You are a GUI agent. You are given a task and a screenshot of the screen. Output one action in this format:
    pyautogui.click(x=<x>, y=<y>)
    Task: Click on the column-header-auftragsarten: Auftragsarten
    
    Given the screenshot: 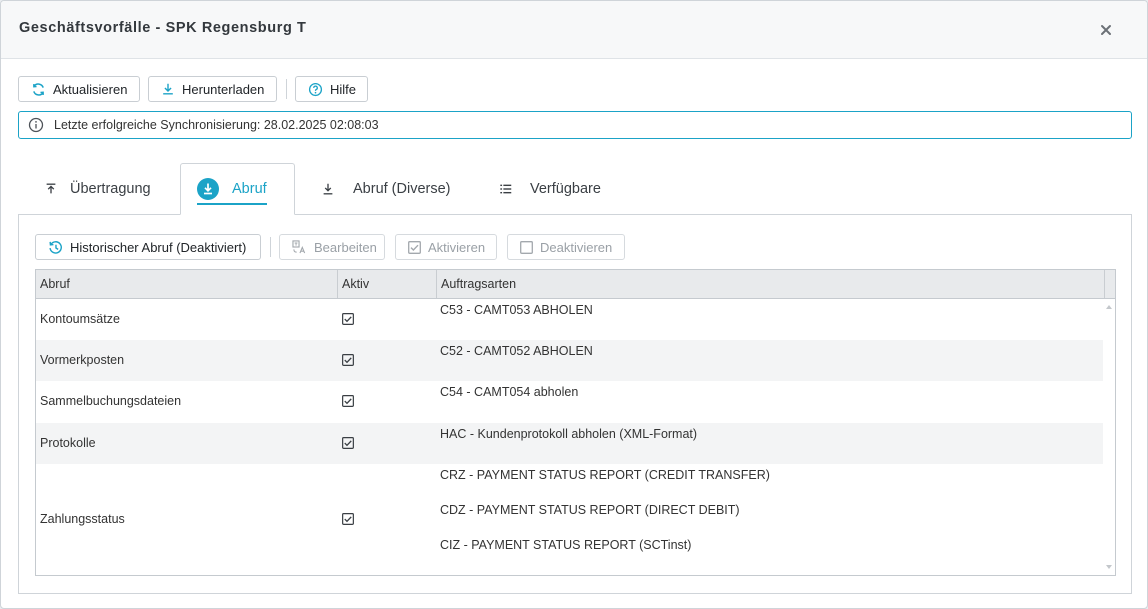 What is the action you would take?
    pyautogui.click(x=771, y=284)
    